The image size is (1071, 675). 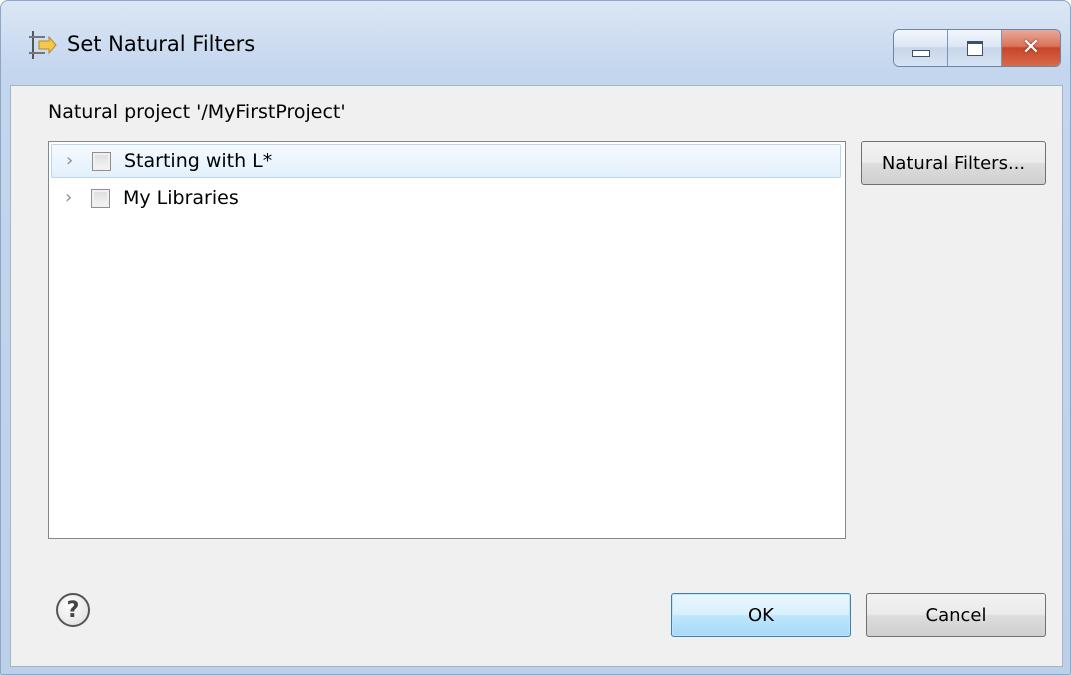 I want to click on project-label: Natural project '/MyFirstProject', so click(x=197, y=112).